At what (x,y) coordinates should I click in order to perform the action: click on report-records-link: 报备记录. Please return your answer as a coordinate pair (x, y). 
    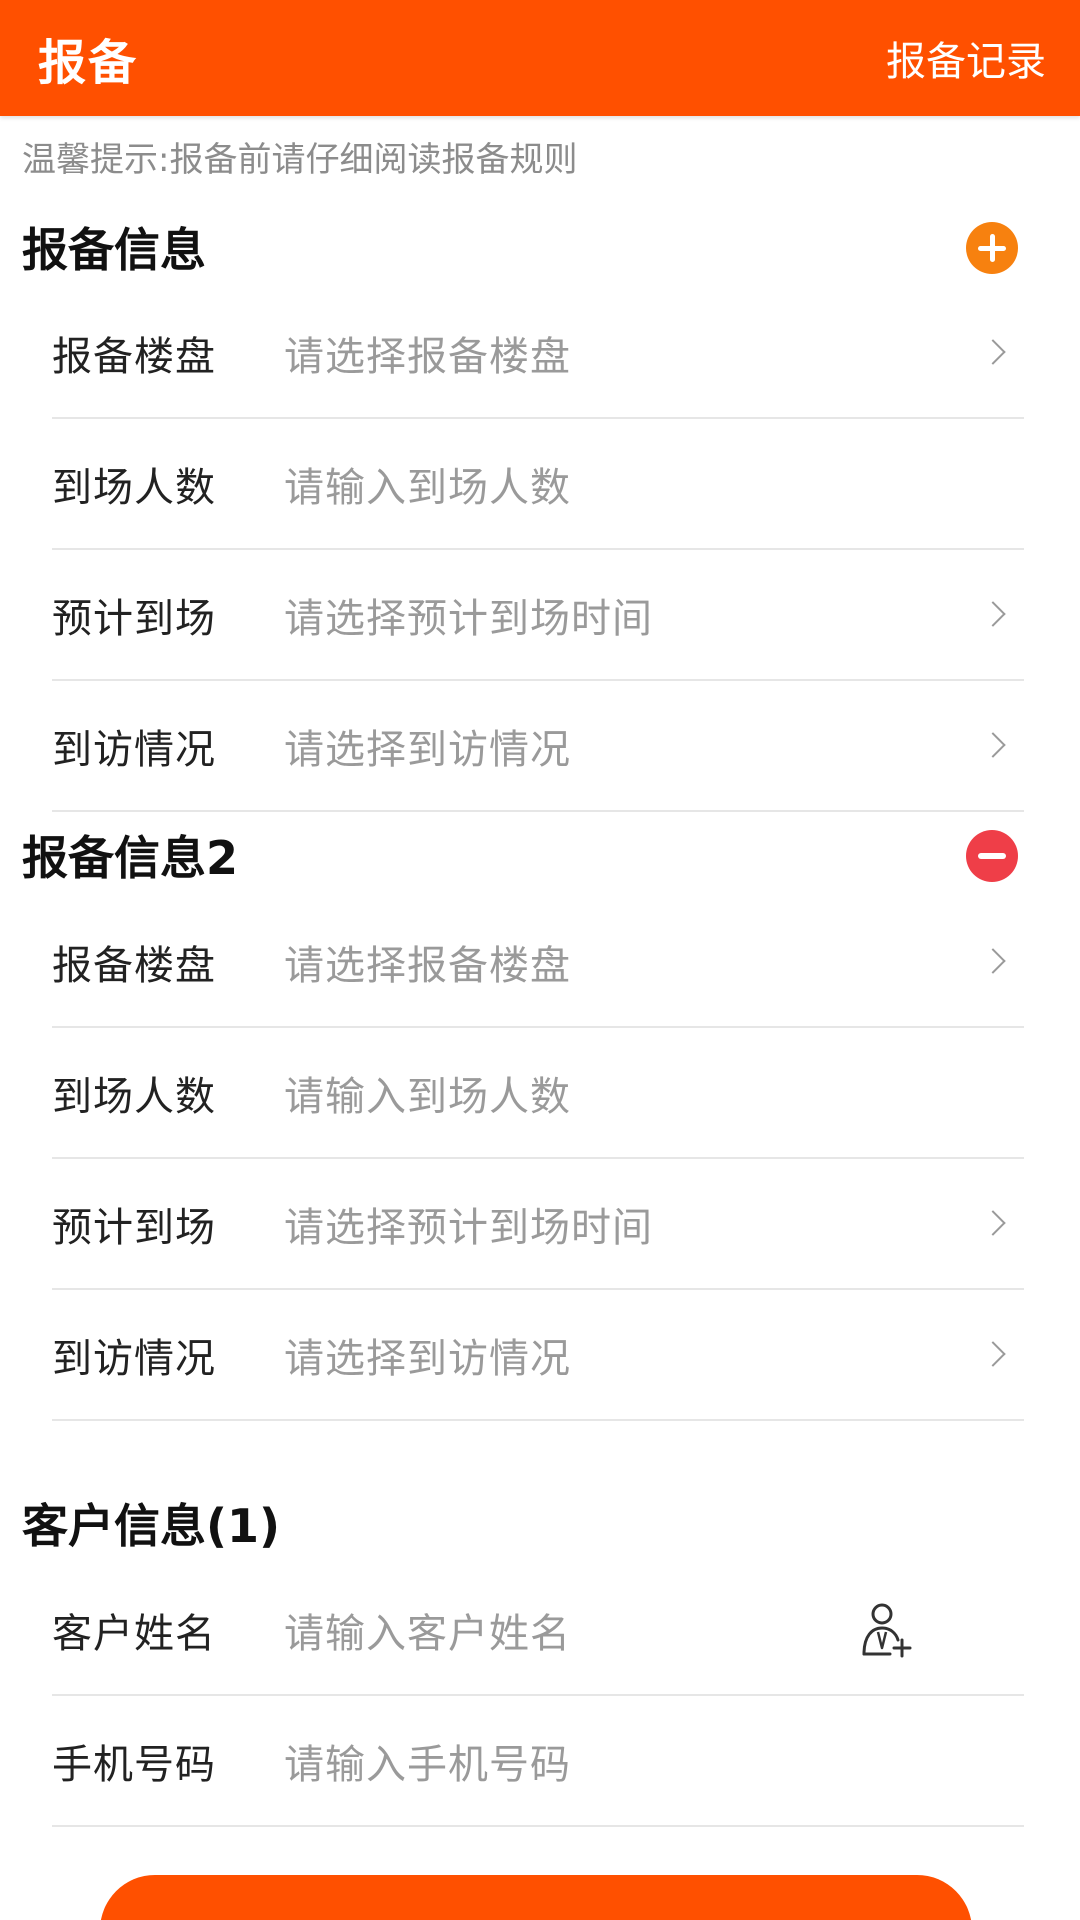
    Looking at the image, I should click on (966, 58).